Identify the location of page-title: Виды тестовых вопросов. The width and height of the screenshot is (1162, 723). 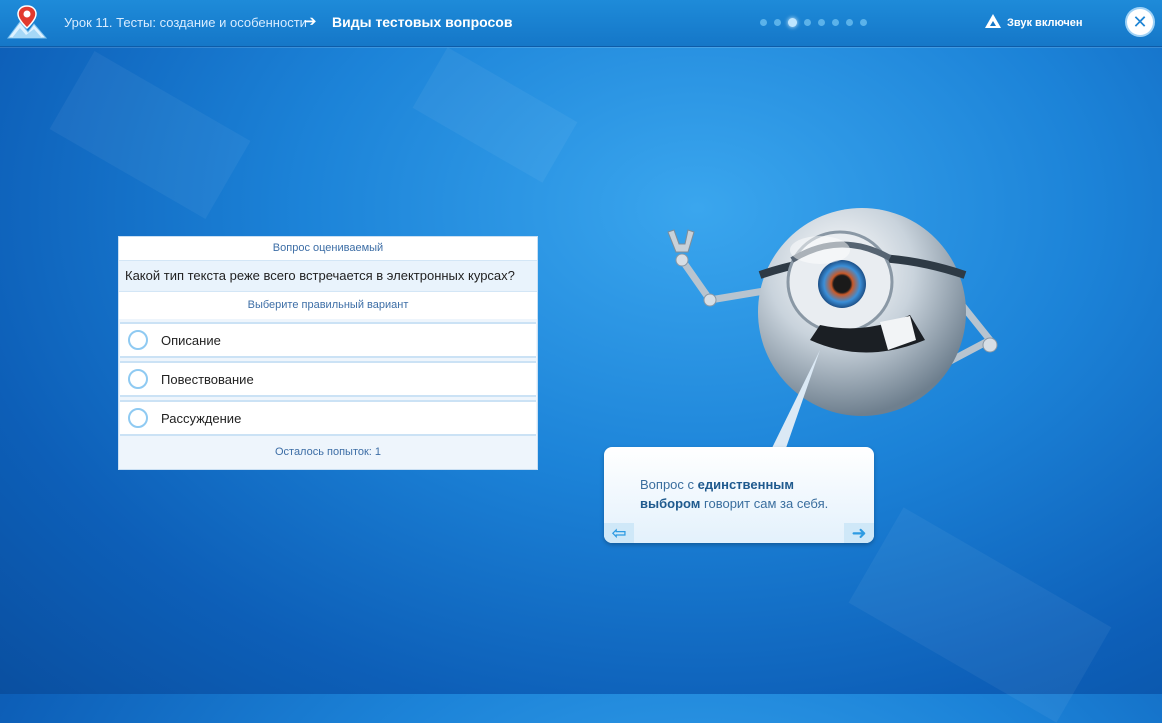
(422, 22).